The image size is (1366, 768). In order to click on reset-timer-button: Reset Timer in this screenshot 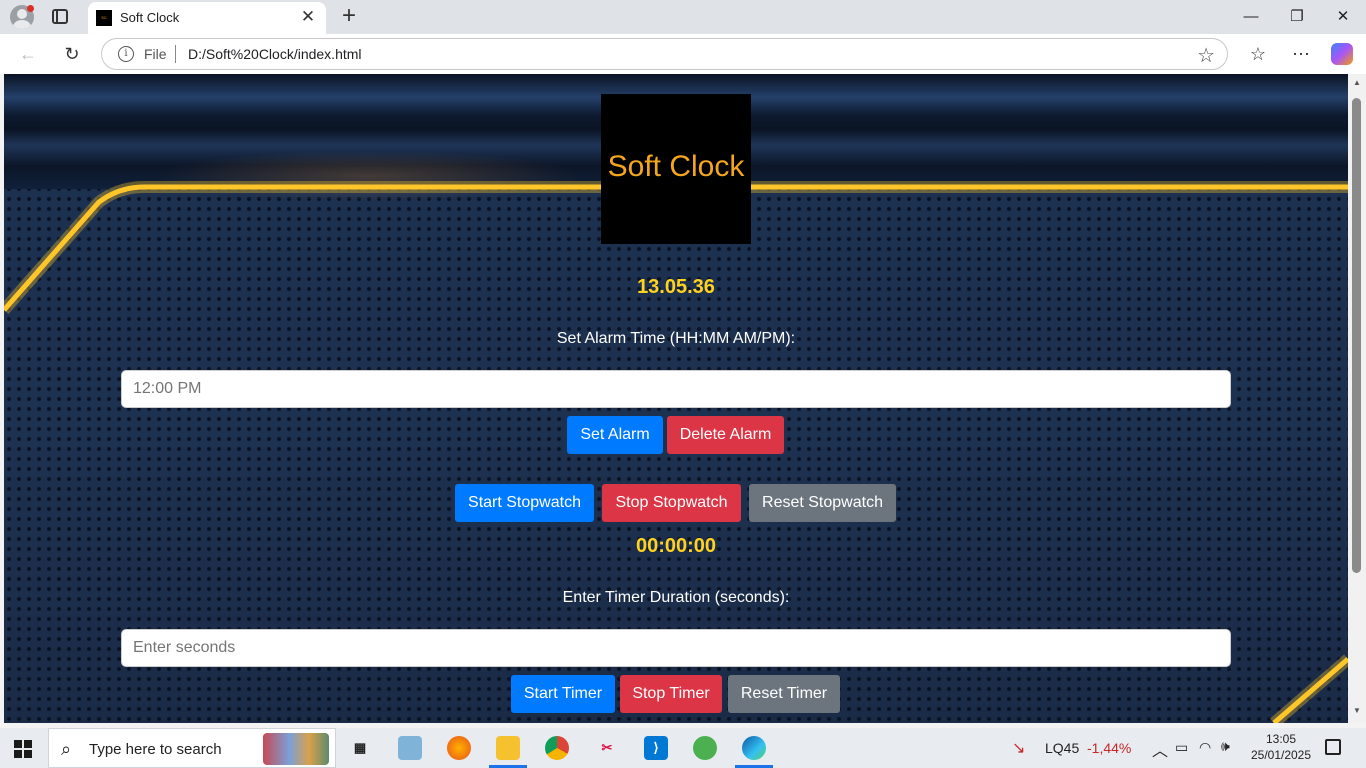, I will do `click(784, 694)`.